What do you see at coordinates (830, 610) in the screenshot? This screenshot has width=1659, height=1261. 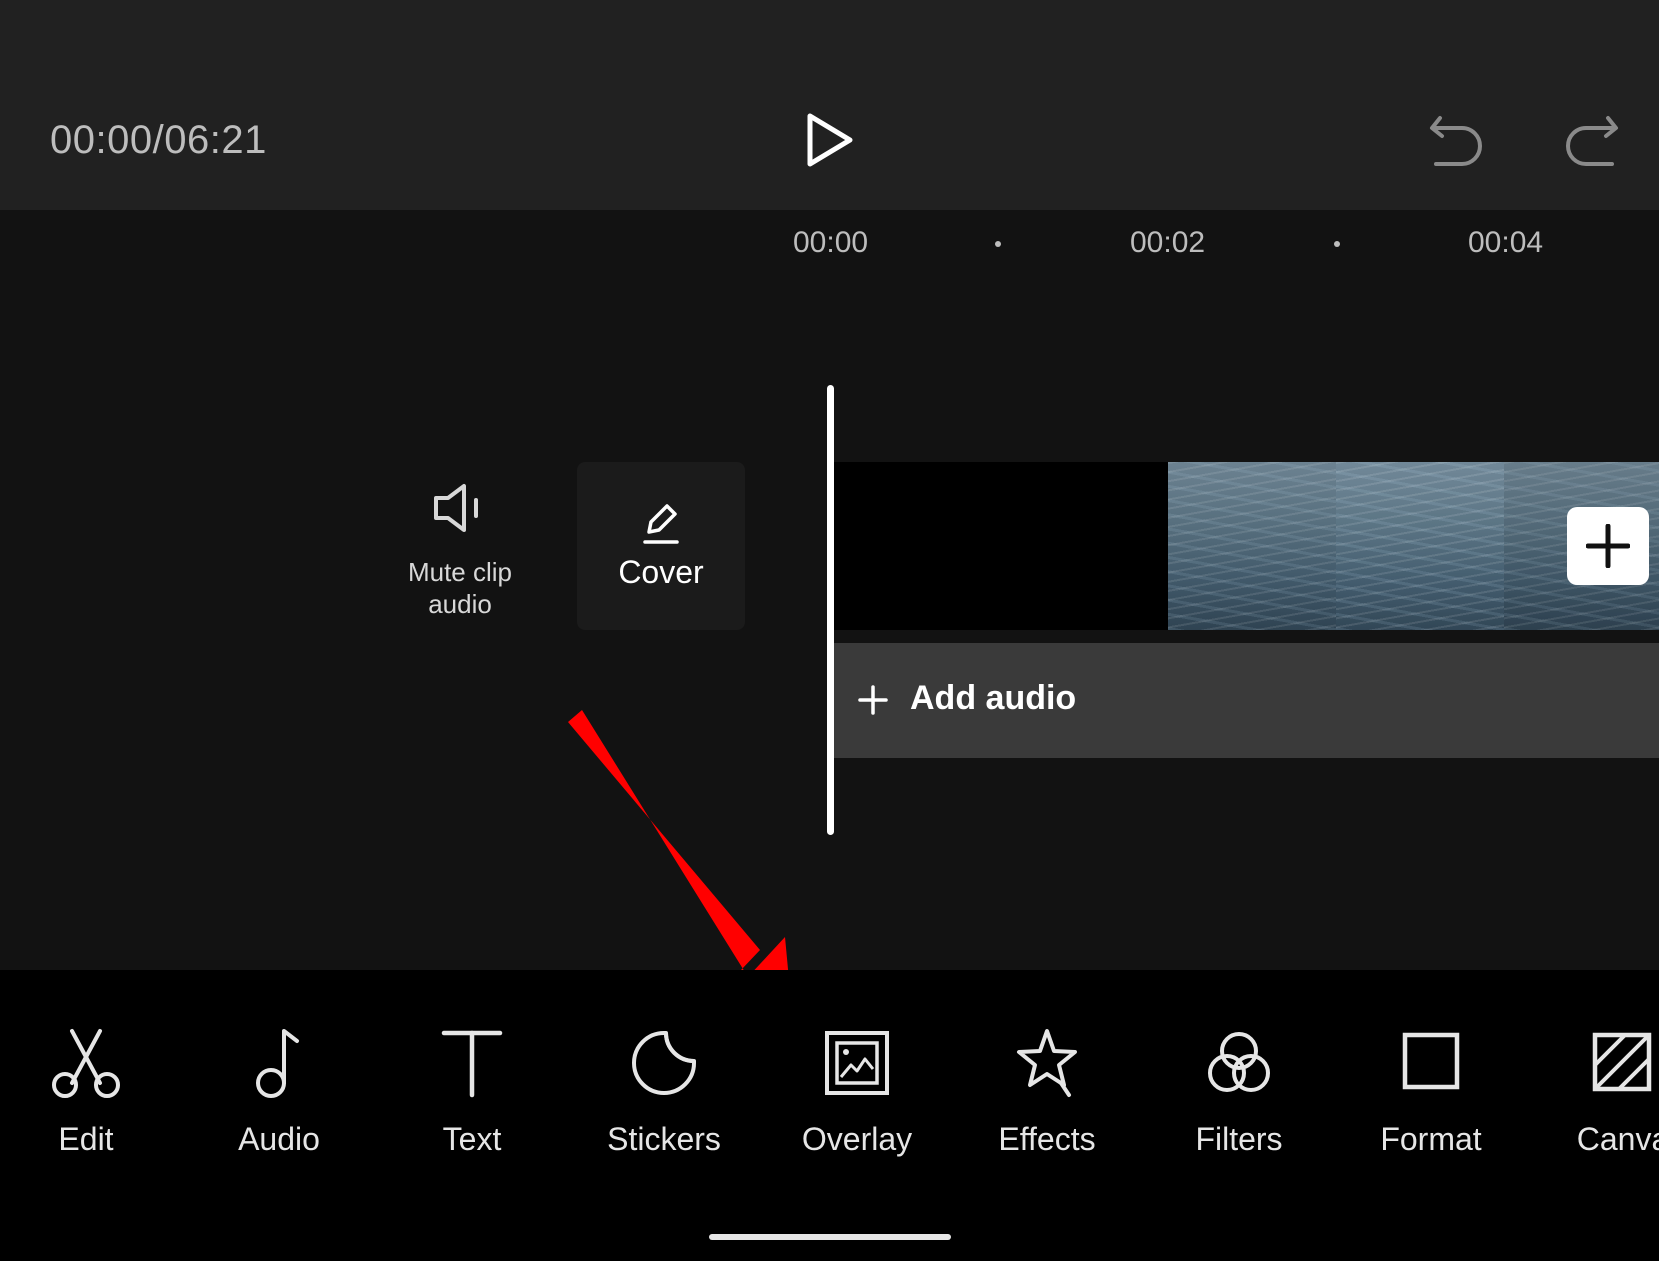 I see `playhead` at bounding box center [830, 610].